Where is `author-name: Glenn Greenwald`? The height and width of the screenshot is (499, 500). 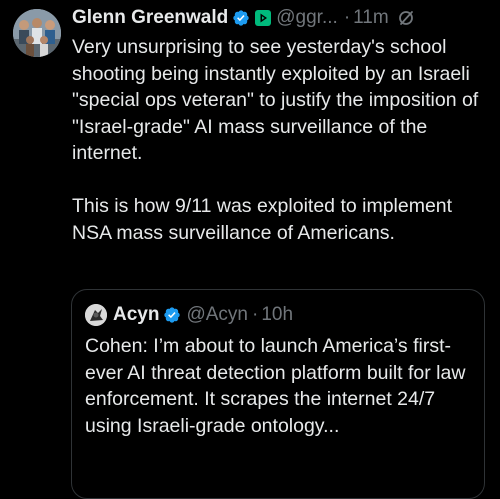 author-name: Glenn Greenwald is located at coordinates (150, 18).